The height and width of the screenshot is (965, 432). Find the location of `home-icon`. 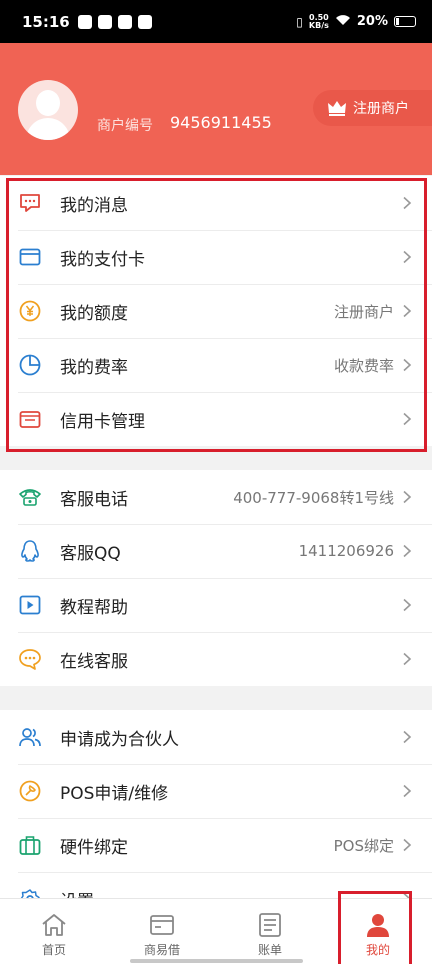

home-icon is located at coordinates (54, 925).